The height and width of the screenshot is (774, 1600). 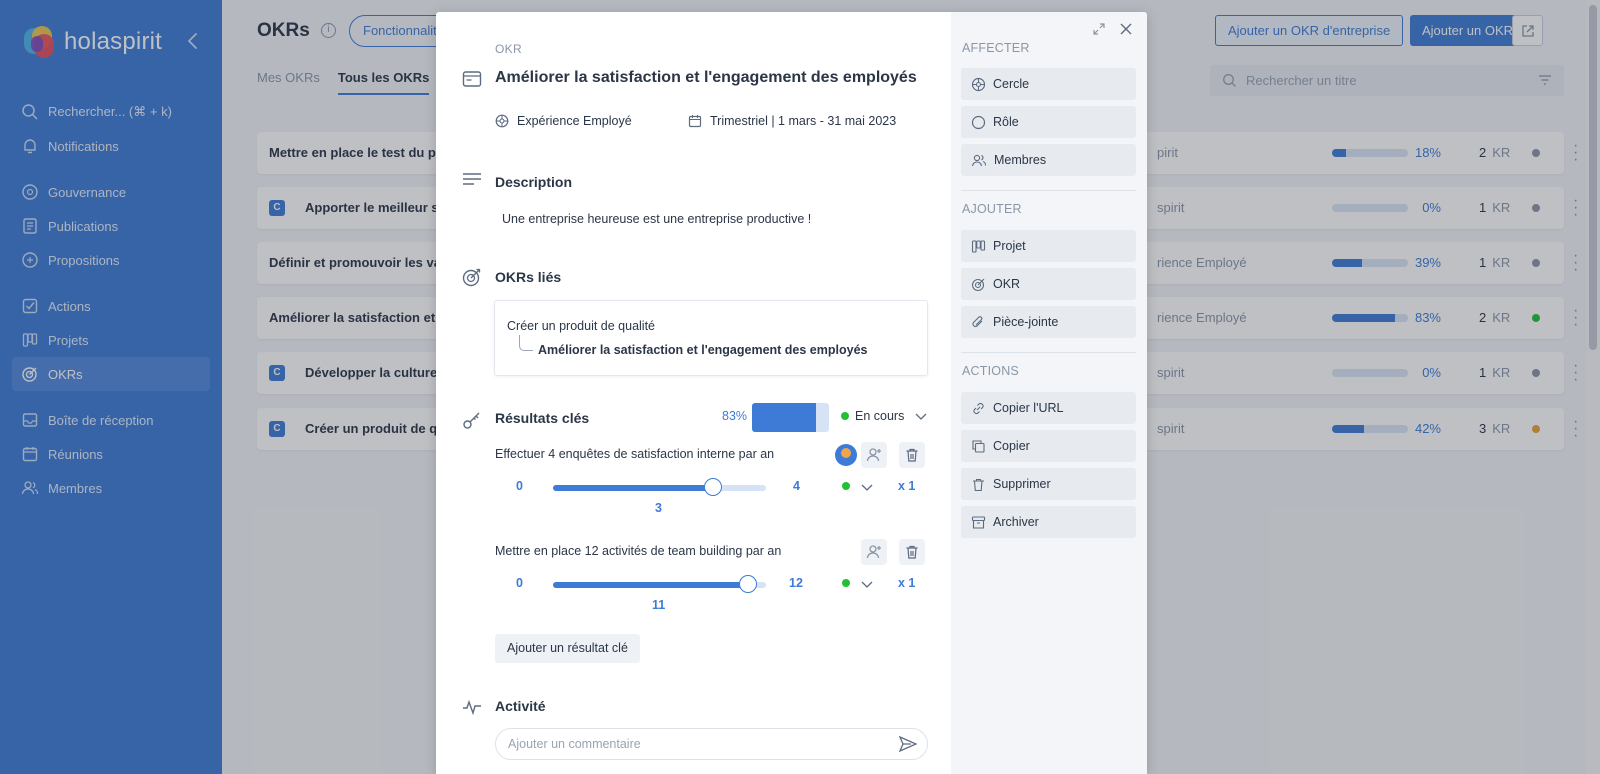 I want to click on linked-parent-okr: Créer un produit de qualité, so click(x=581, y=326).